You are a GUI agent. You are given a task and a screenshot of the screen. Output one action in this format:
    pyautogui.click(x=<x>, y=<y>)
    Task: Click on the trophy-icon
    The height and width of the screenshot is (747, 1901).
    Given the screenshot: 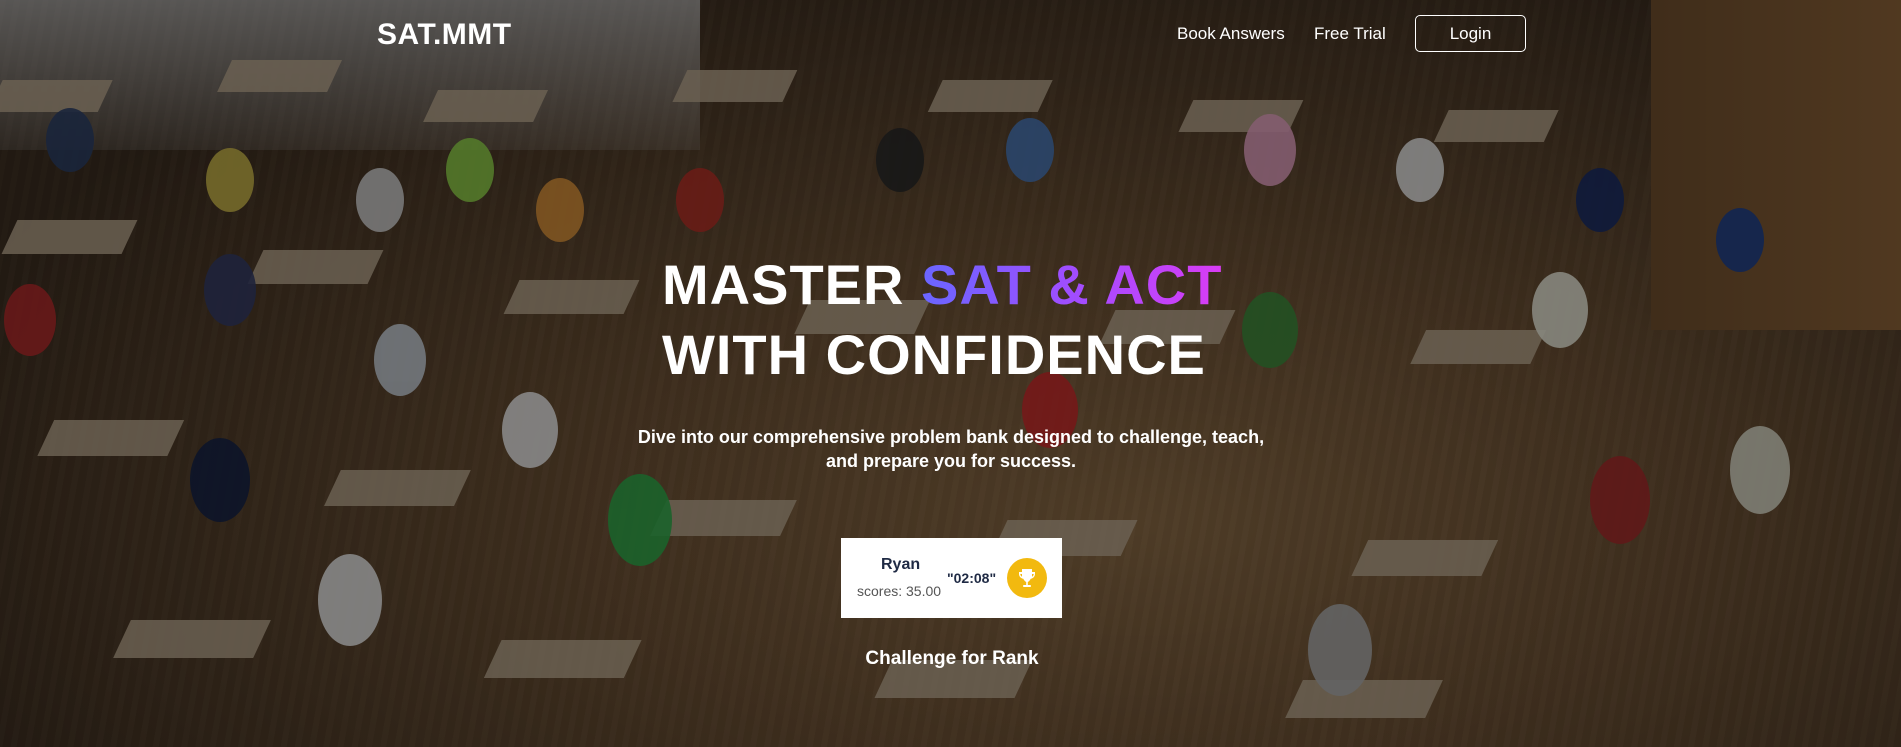 What is the action you would take?
    pyautogui.click(x=1027, y=578)
    